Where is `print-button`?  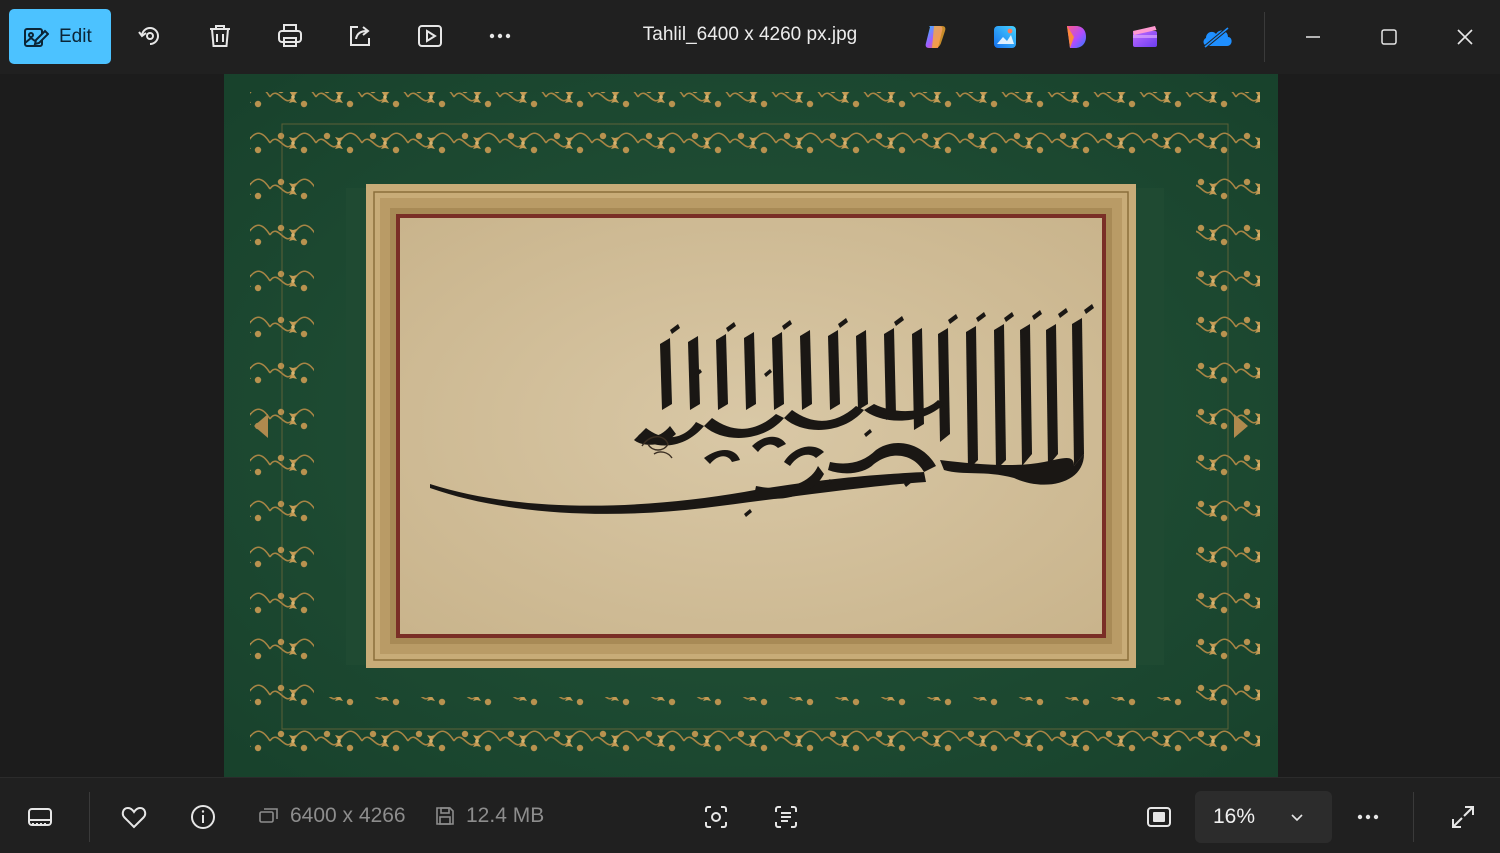 print-button is located at coordinates (290, 36).